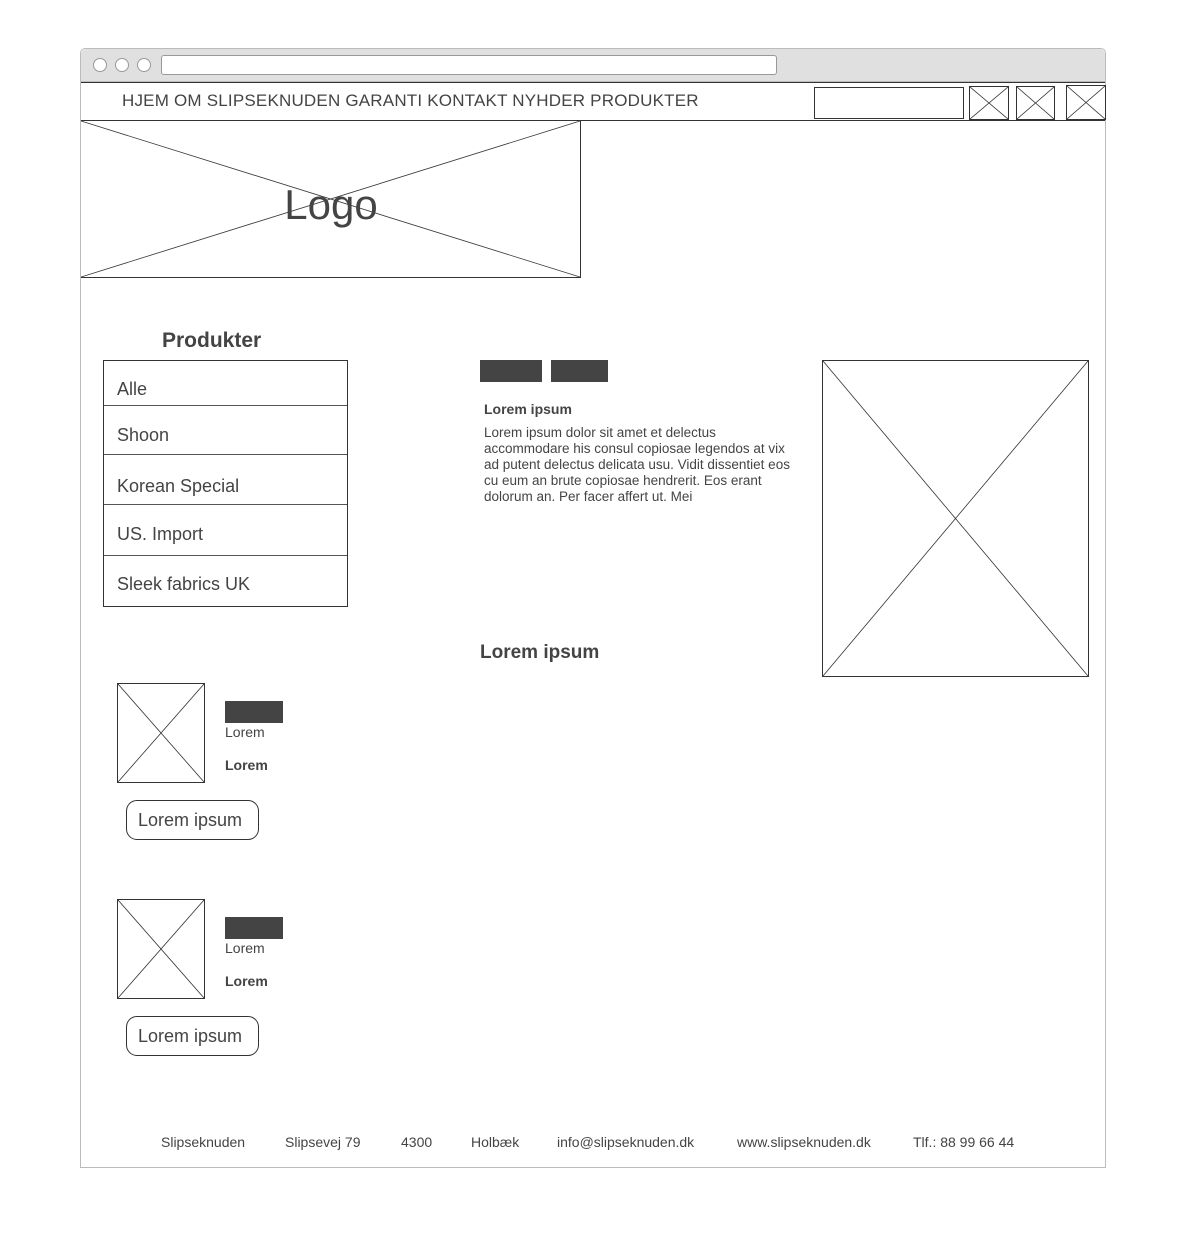  I want to click on browser-titlebar, so click(593, 65).